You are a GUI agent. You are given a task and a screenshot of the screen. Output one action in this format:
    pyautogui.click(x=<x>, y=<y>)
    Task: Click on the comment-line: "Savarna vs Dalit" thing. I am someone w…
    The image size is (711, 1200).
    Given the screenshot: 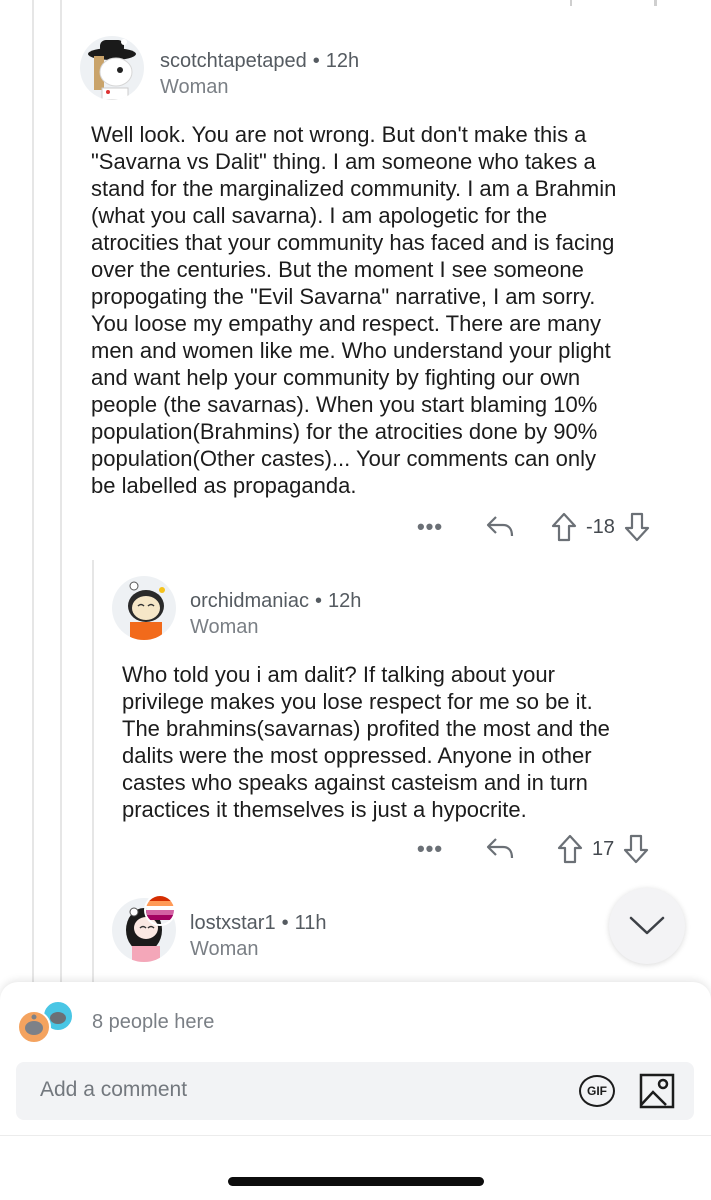 What is the action you would take?
    pyautogui.click(x=343, y=161)
    